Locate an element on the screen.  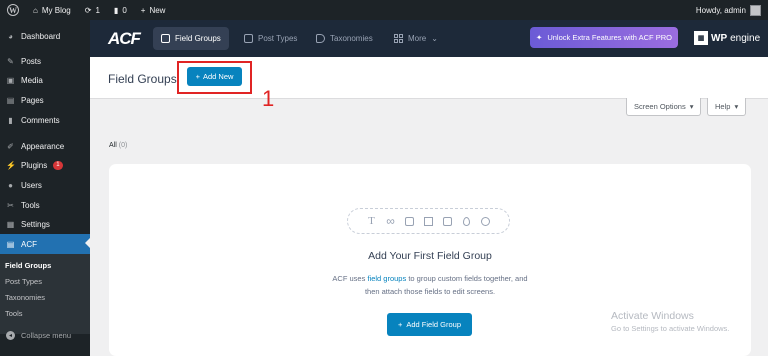
user-icon: ● is located at coordinates (10, 185).